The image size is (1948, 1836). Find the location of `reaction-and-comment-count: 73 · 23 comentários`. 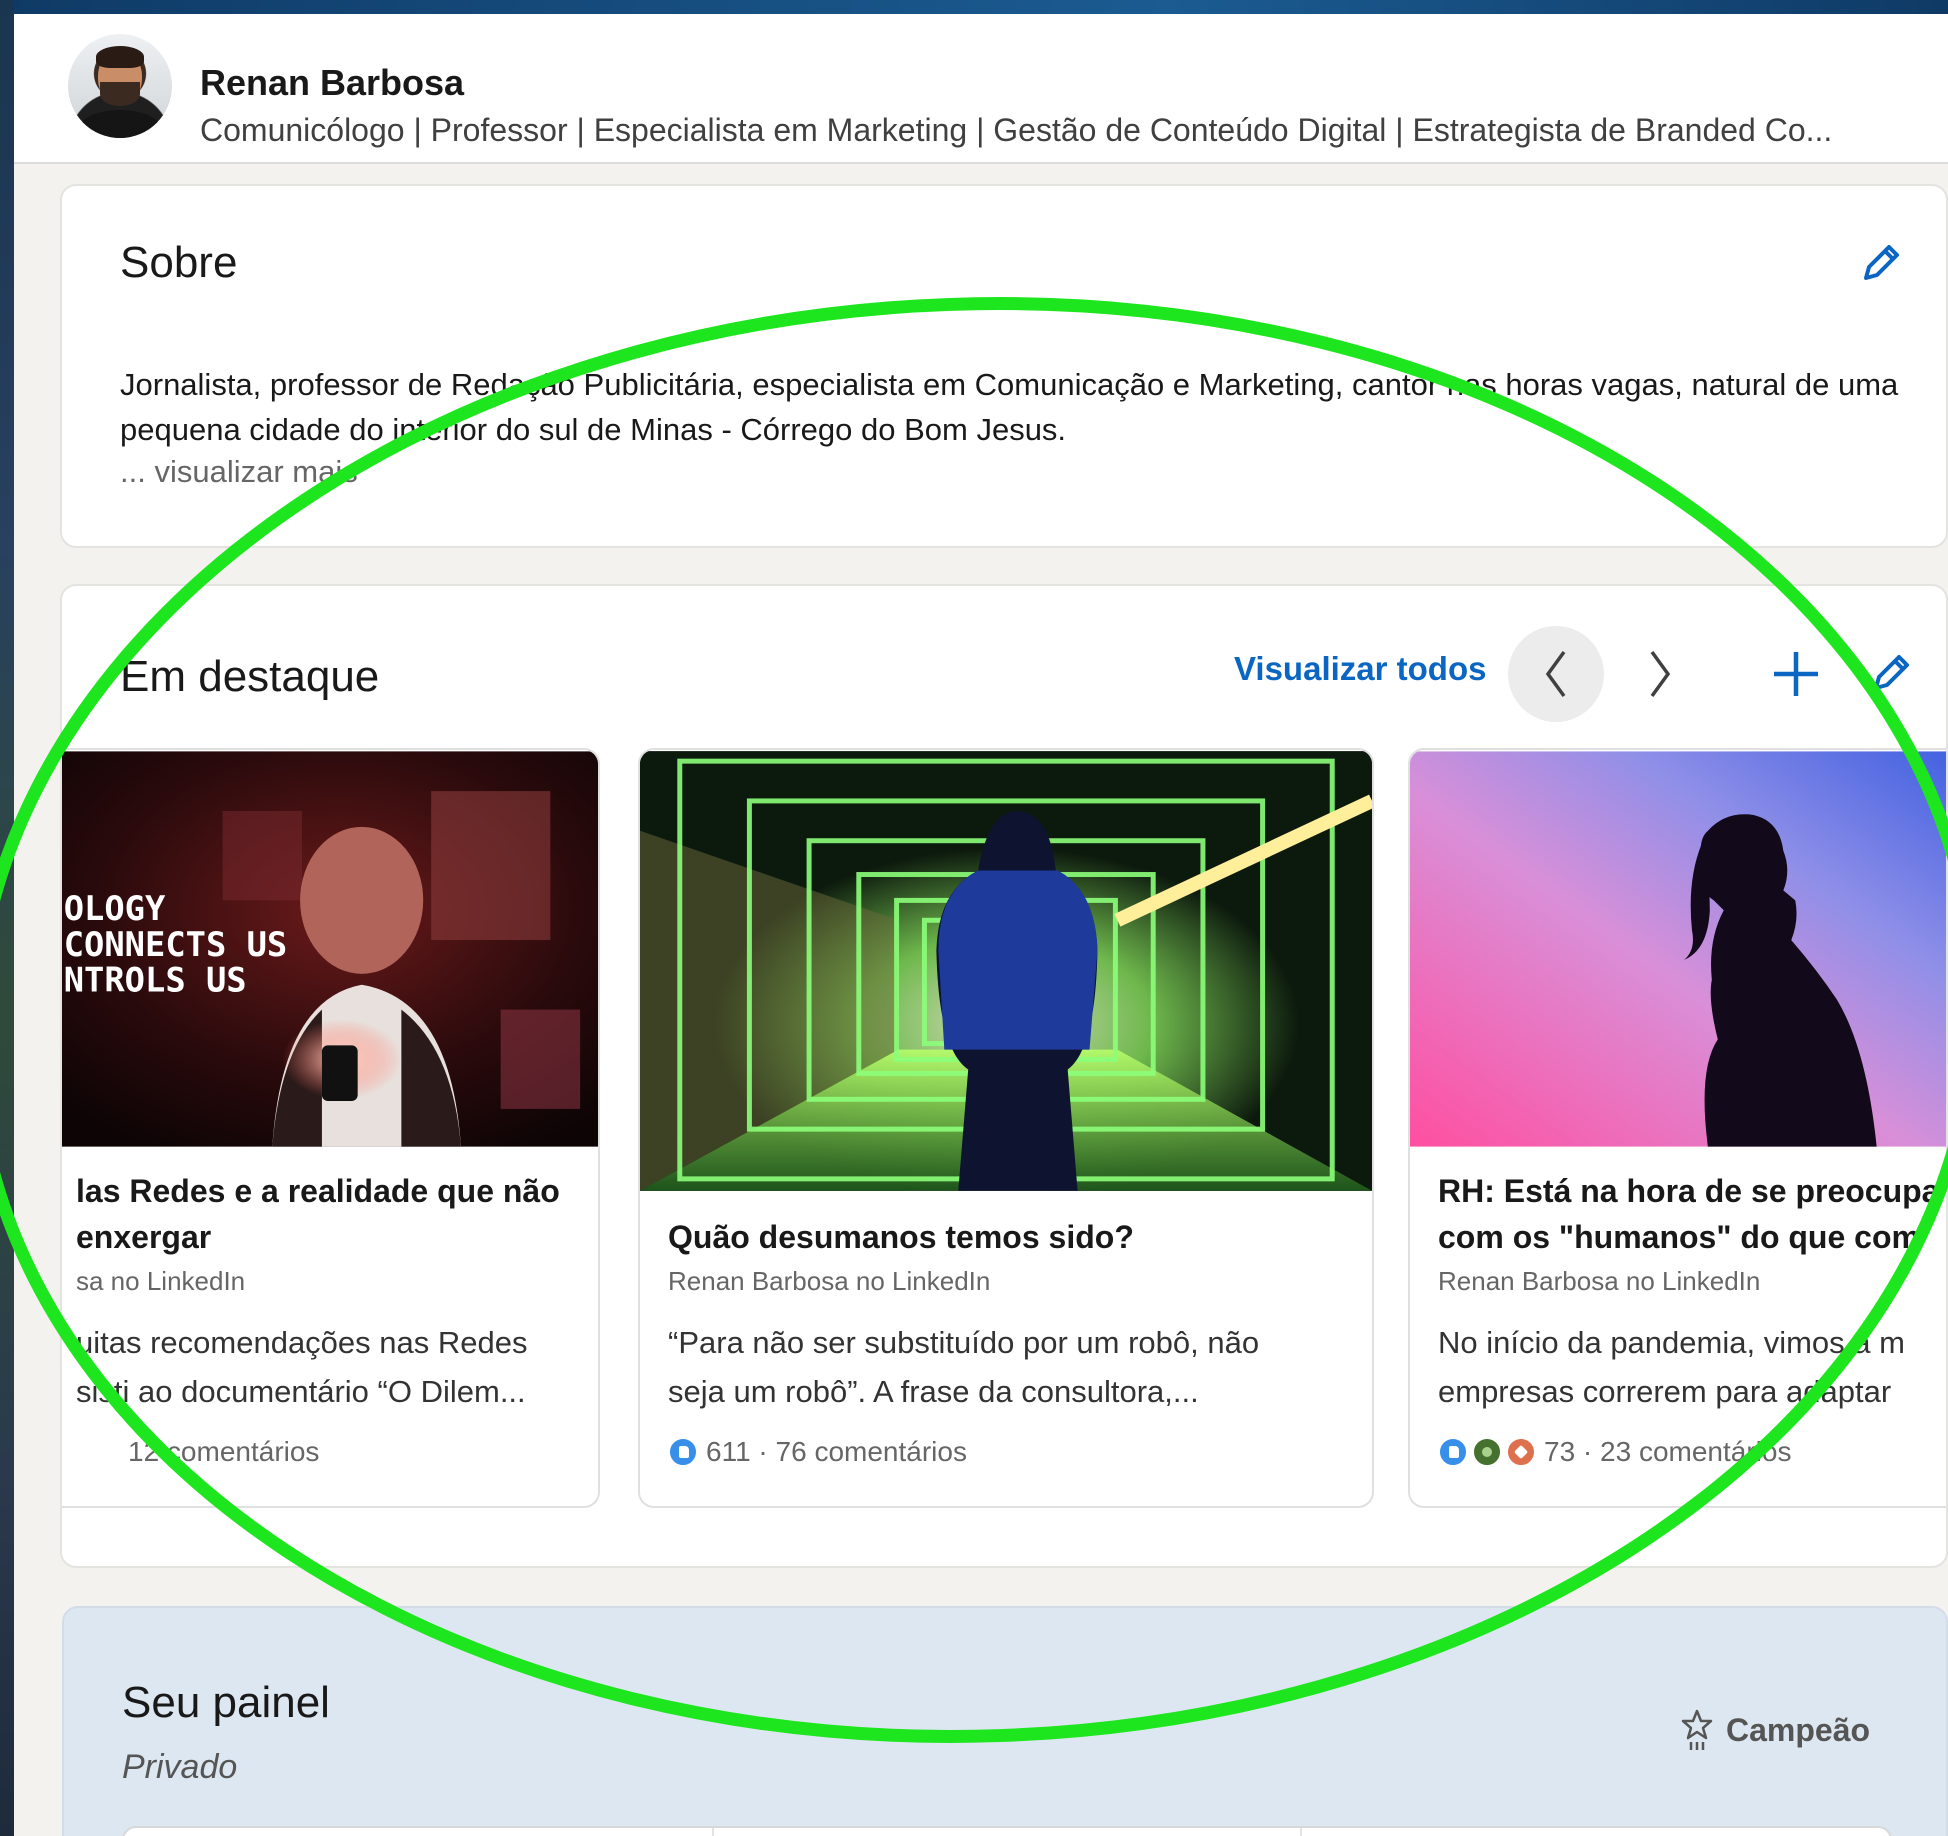

reaction-and-comment-count: 73 · 23 comentários is located at coordinates (1668, 1451).